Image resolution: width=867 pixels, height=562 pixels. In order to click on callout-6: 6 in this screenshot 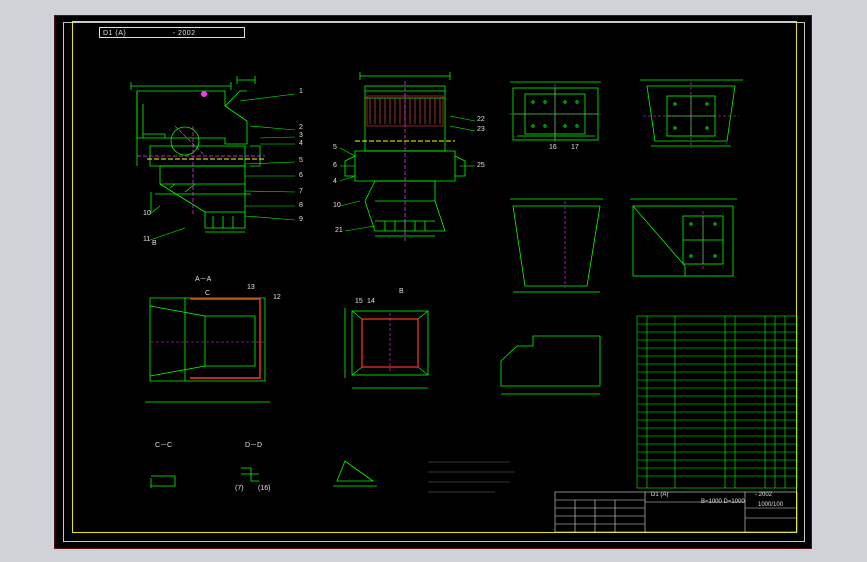, I will do `click(301, 175)`.